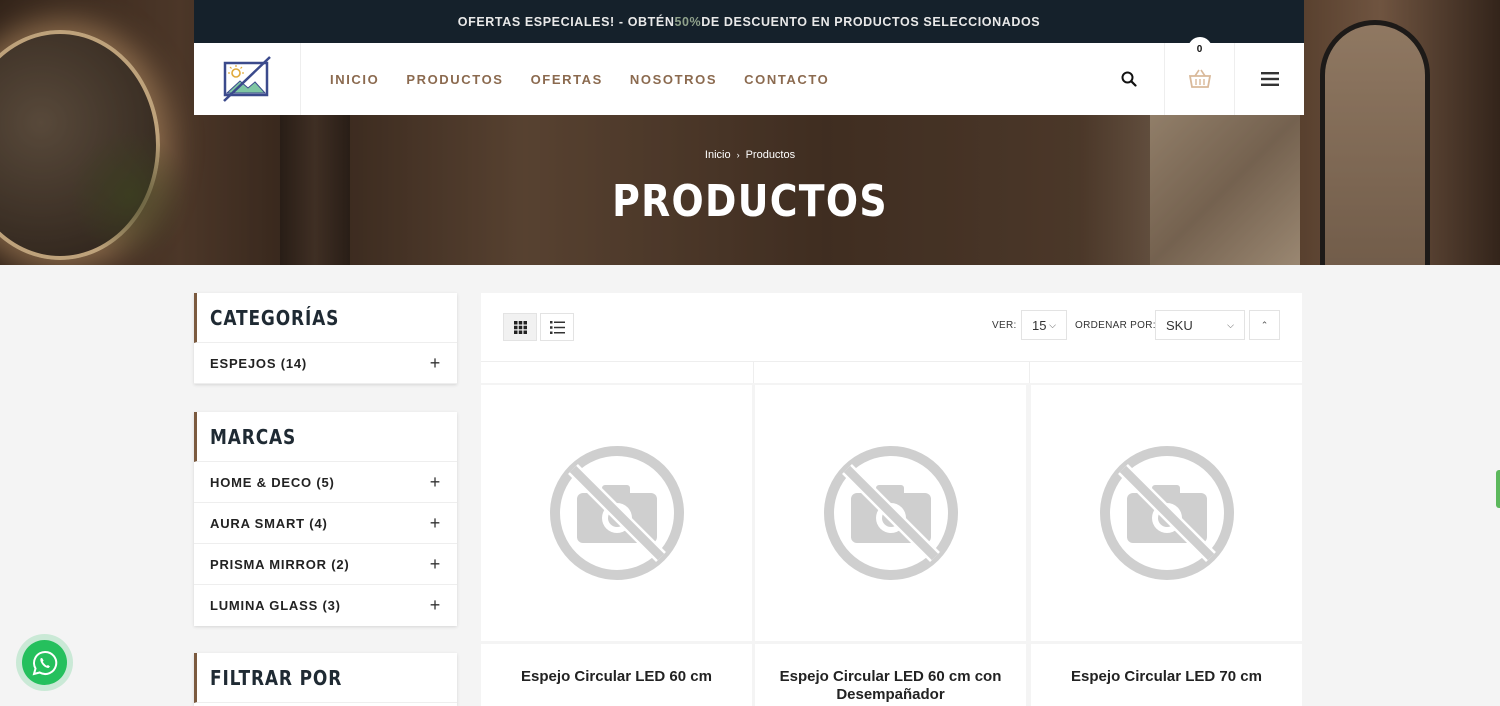  What do you see at coordinates (567, 79) in the screenshot?
I see `nav-ofertas: OFERTAS` at bounding box center [567, 79].